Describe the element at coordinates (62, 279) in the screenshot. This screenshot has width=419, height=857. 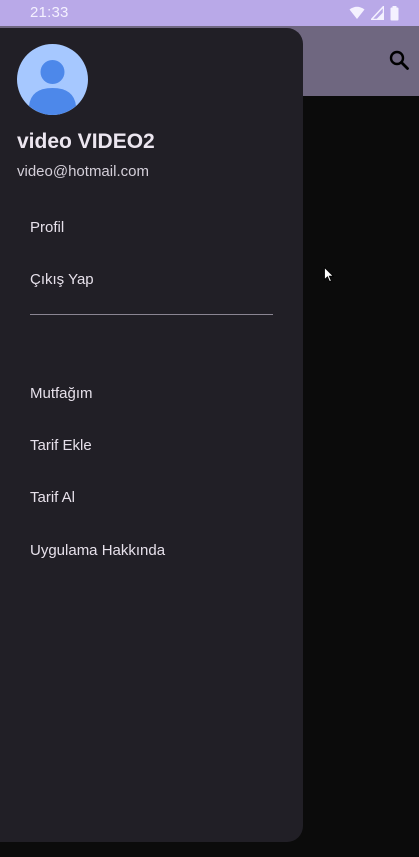
I see `menu-item-label: Çıkış Yap` at that location.